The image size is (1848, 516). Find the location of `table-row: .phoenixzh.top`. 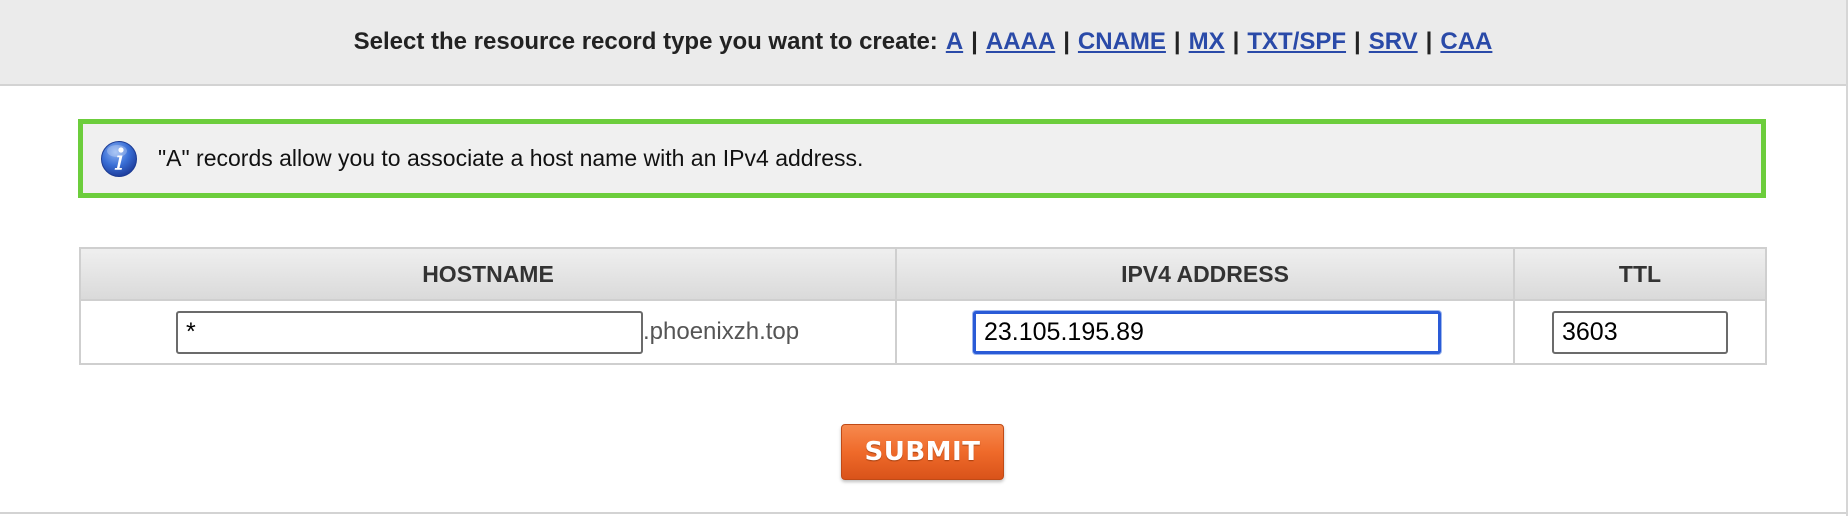

table-row: .phoenixzh.top is located at coordinates (923, 332).